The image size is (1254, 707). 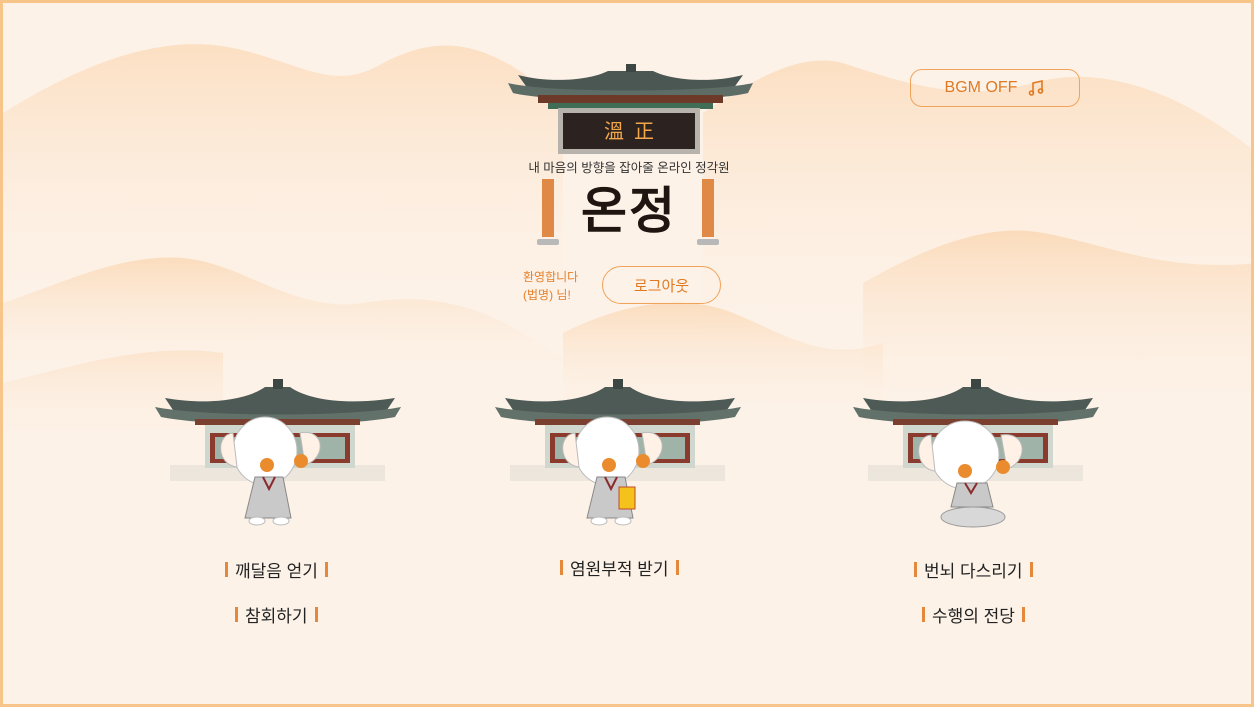 I want to click on menu-link-worries: 번뇌 다스리기, so click(x=973, y=569).